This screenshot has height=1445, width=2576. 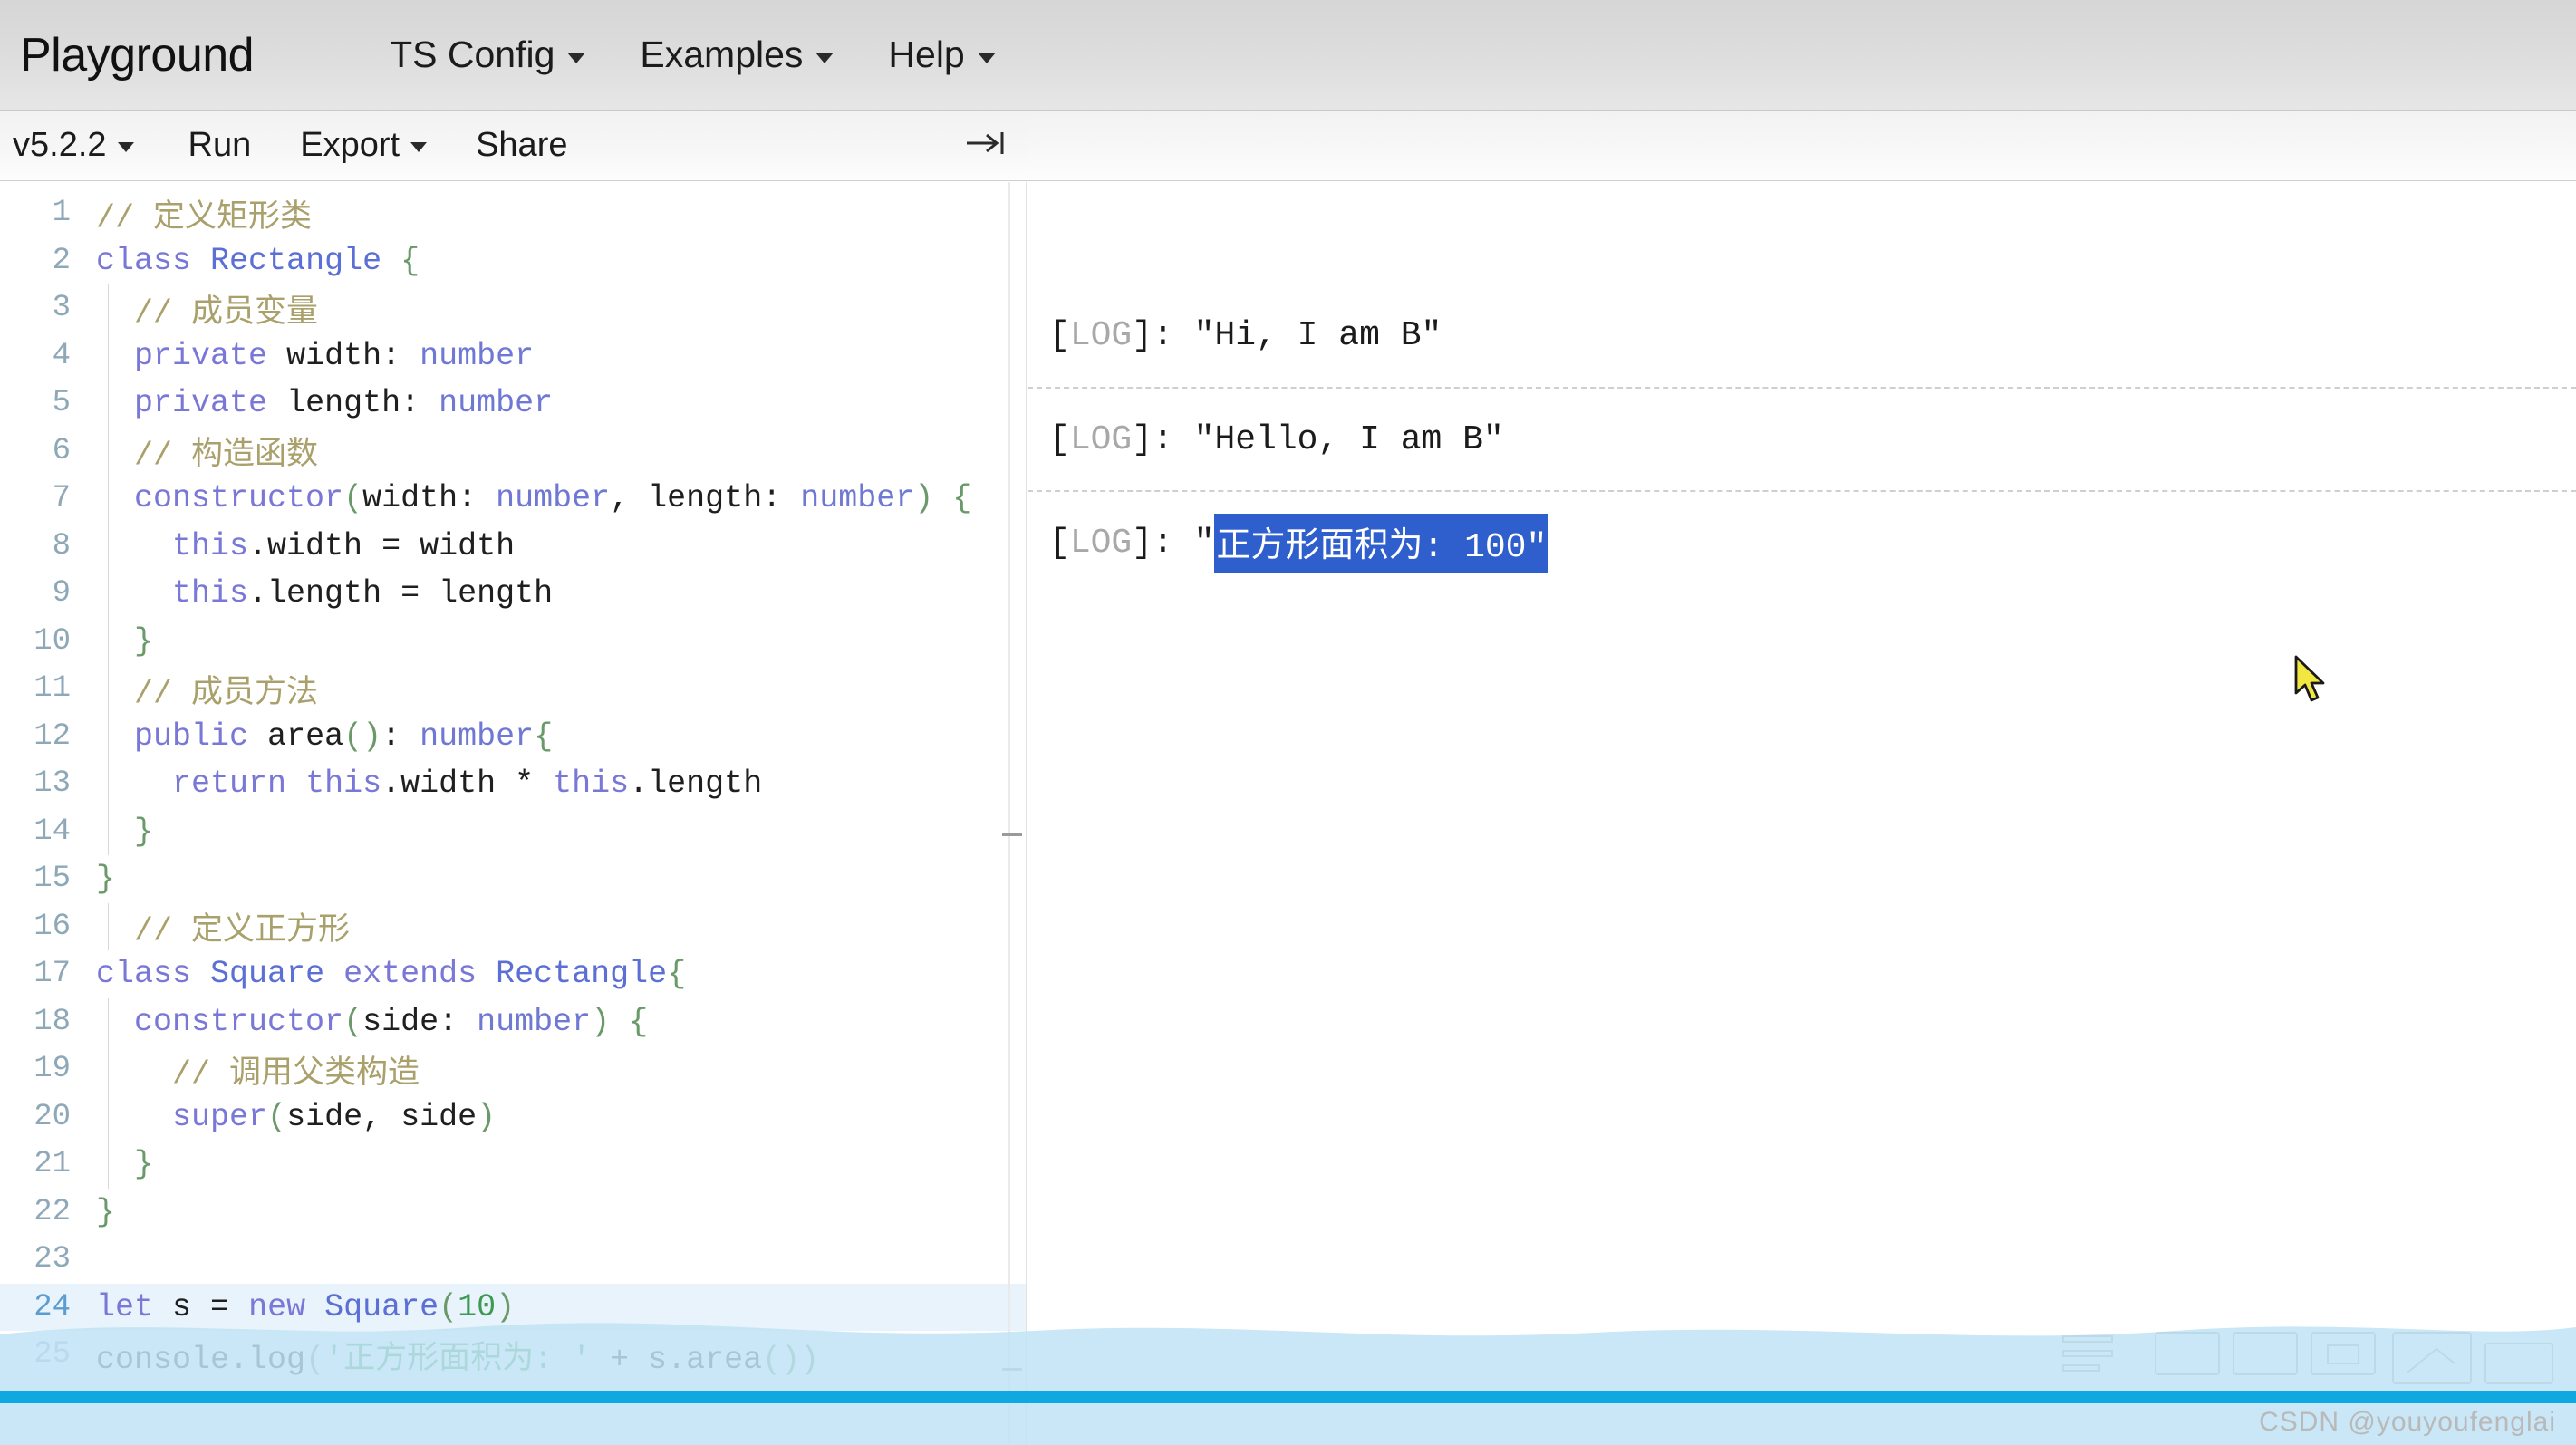 What do you see at coordinates (1802, 541) in the screenshot?
I see `log-row: [LOG]: " 正方形面积为: 100"` at bounding box center [1802, 541].